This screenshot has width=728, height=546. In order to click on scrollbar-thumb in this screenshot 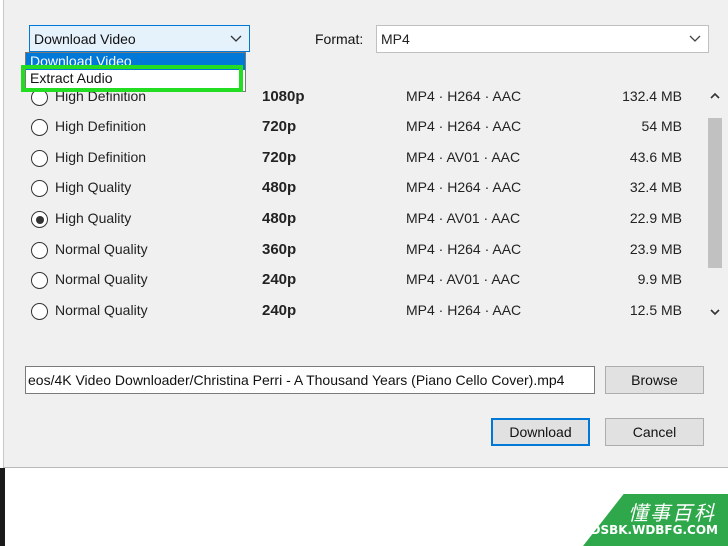, I will do `click(715, 193)`.